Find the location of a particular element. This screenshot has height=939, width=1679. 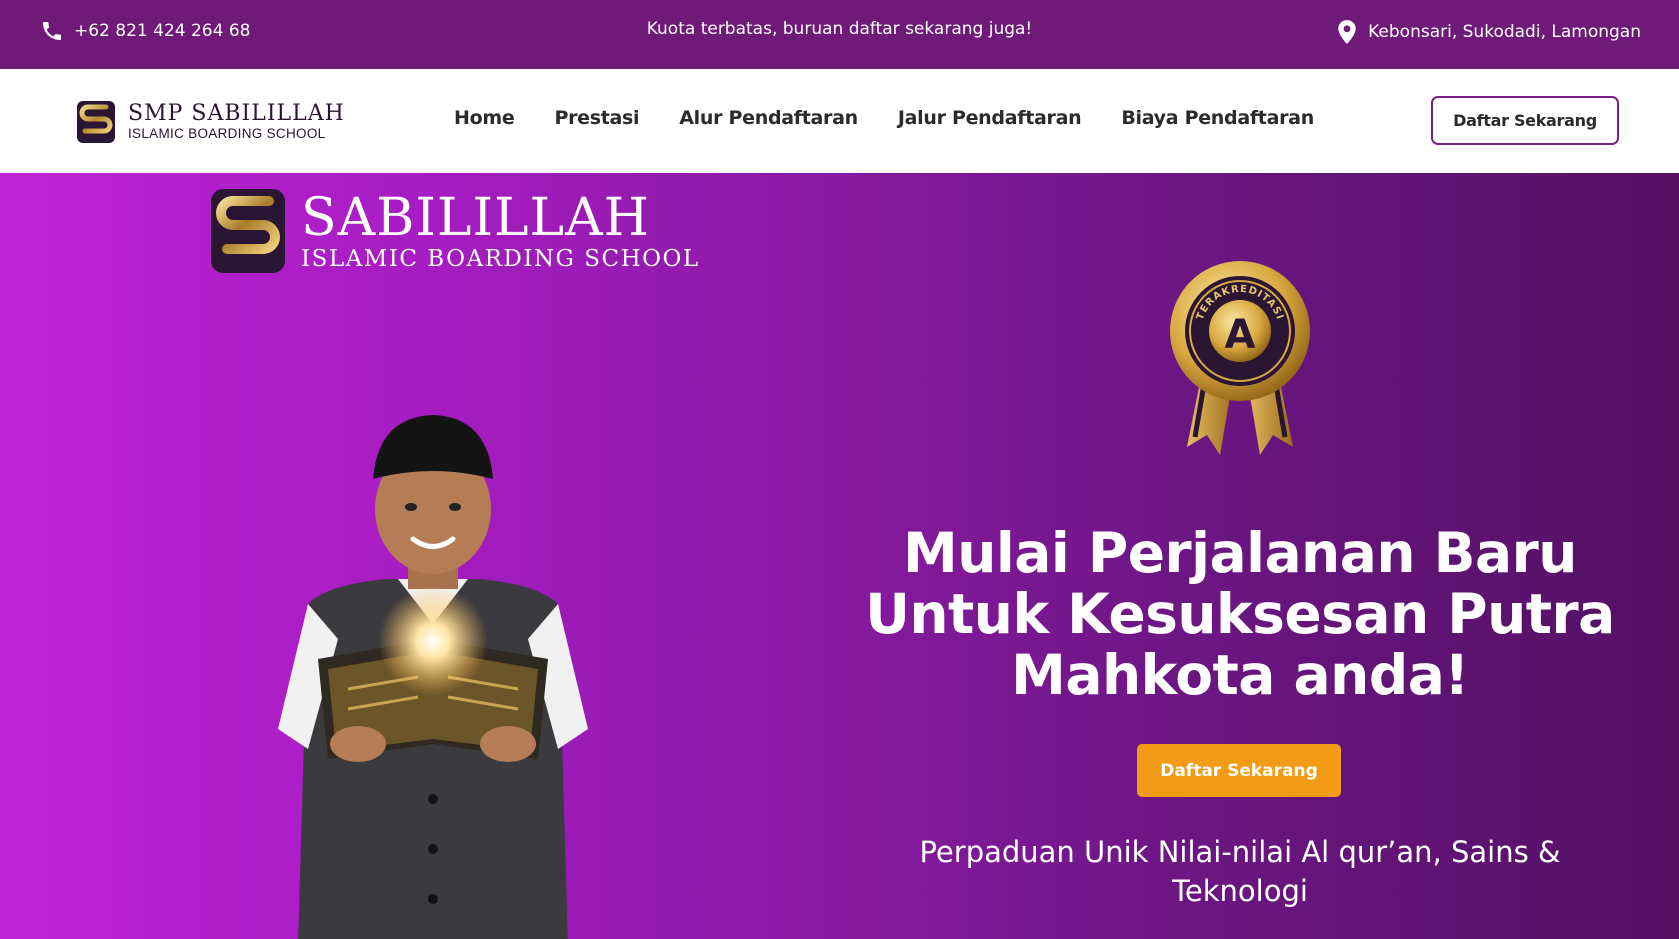

site-logo: SMP SABILILLAH ISLAMIC BOARDING SCHOOL is located at coordinates (210, 122).